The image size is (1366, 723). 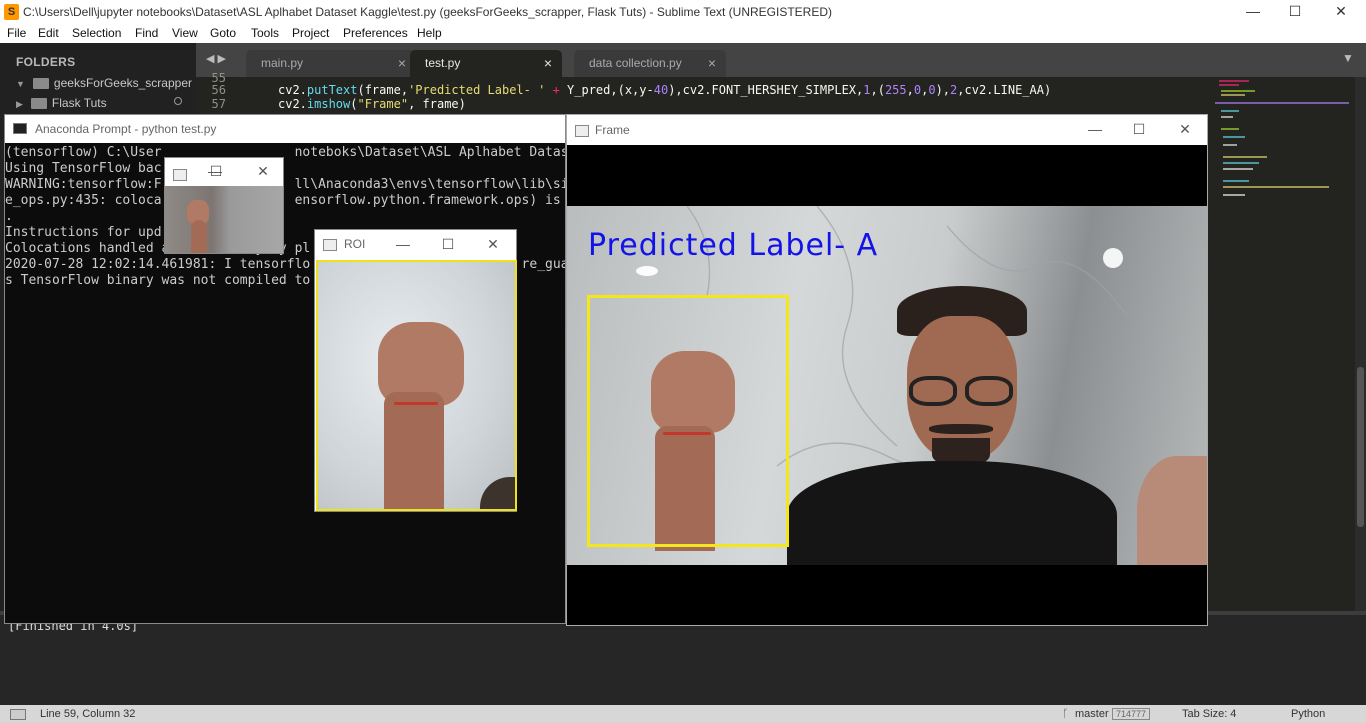 What do you see at coordinates (48, 33) in the screenshot?
I see `menu-edit: Edit` at bounding box center [48, 33].